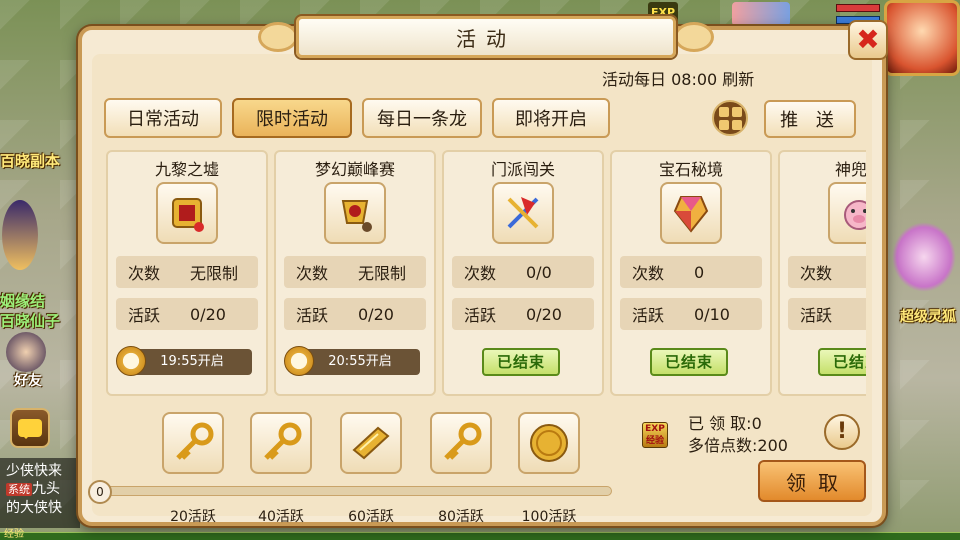  What do you see at coordinates (46, 489) in the screenshot?
I see `chat-text: 九头` at bounding box center [46, 489].